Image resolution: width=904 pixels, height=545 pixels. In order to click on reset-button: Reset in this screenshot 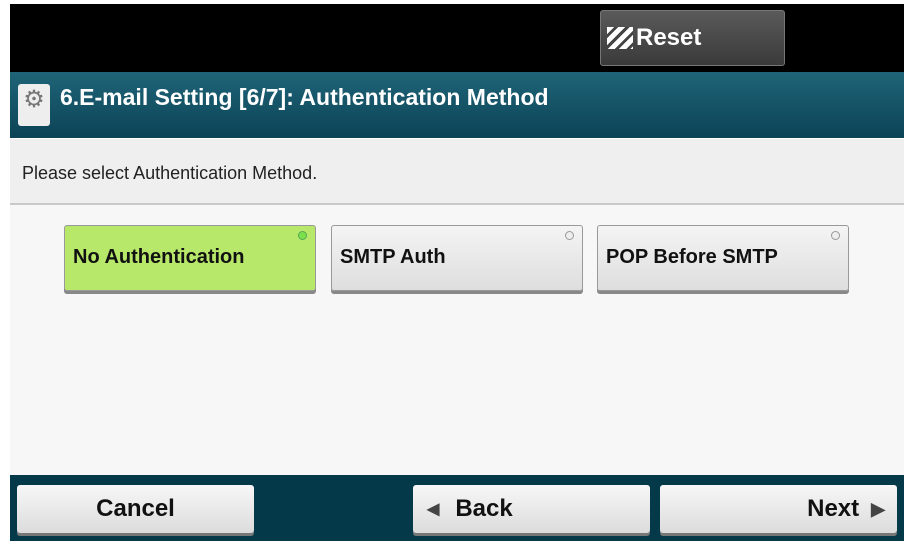, I will do `click(692, 38)`.